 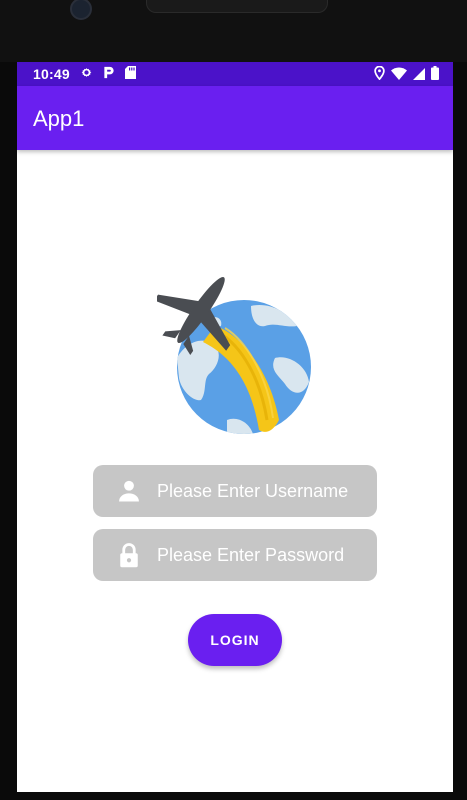 I want to click on device-bezel-top, so click(x=233, y=31).